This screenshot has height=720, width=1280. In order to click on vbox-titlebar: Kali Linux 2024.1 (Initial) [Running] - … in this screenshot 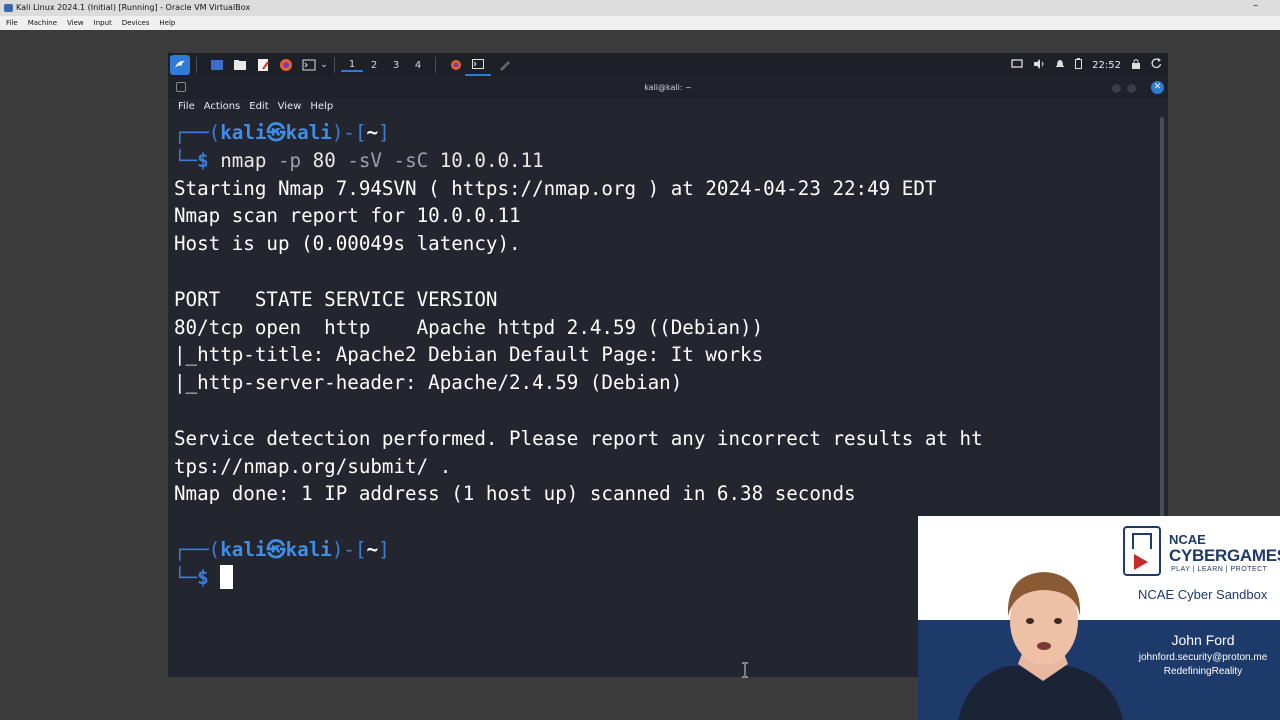, I will do `click(640, 8)`.